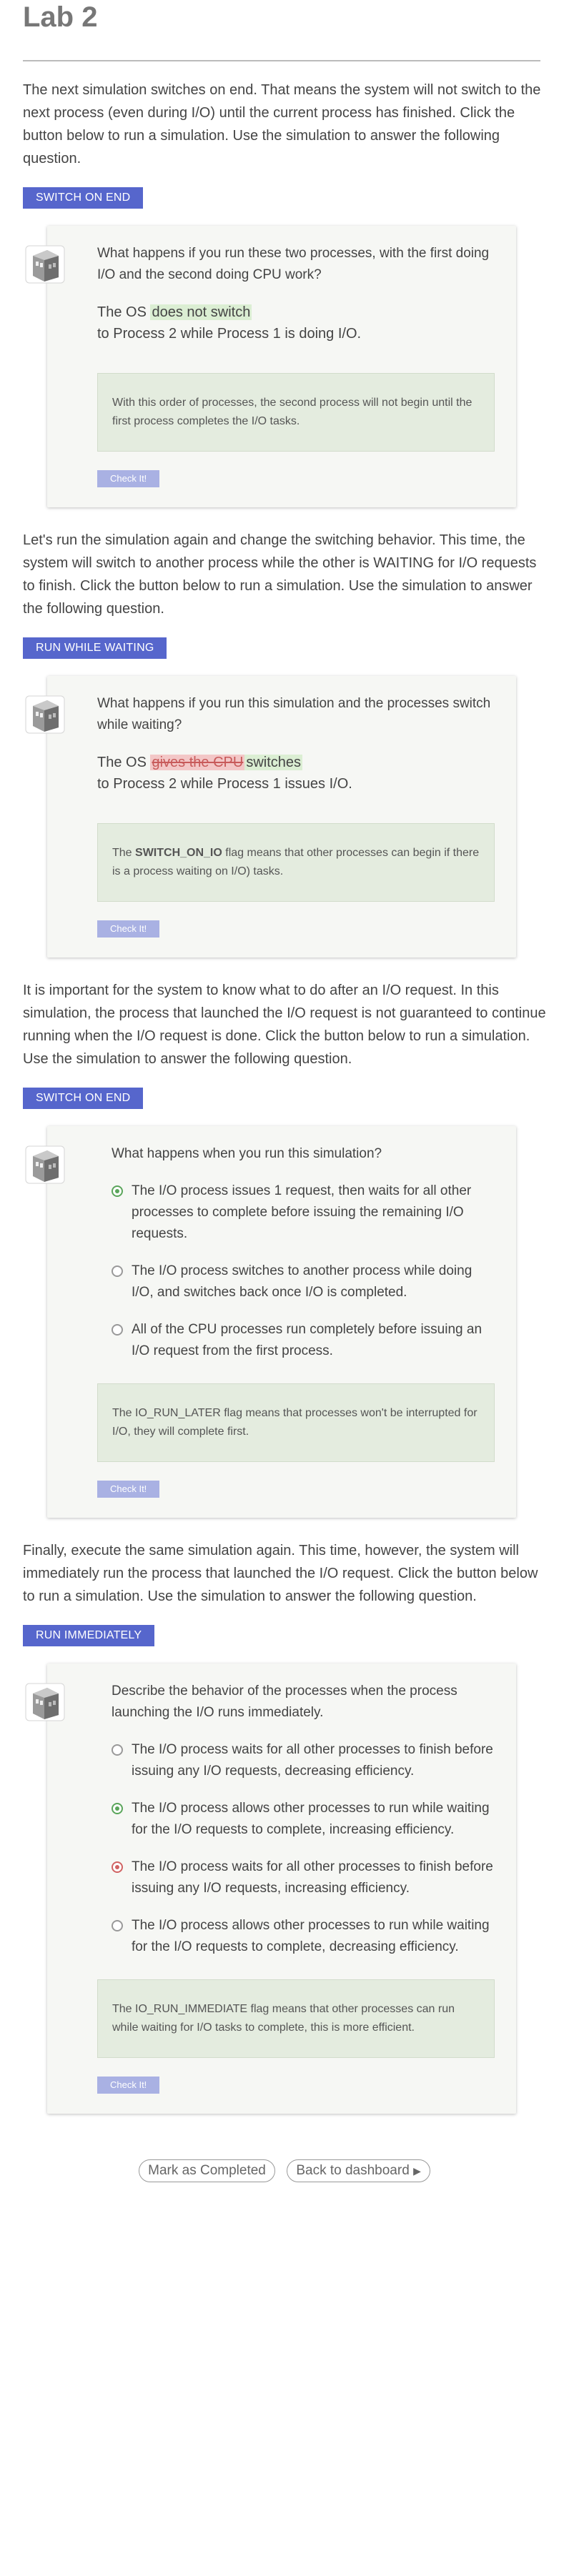  I want to click on feedback-prefix: The, so click(124, 853).